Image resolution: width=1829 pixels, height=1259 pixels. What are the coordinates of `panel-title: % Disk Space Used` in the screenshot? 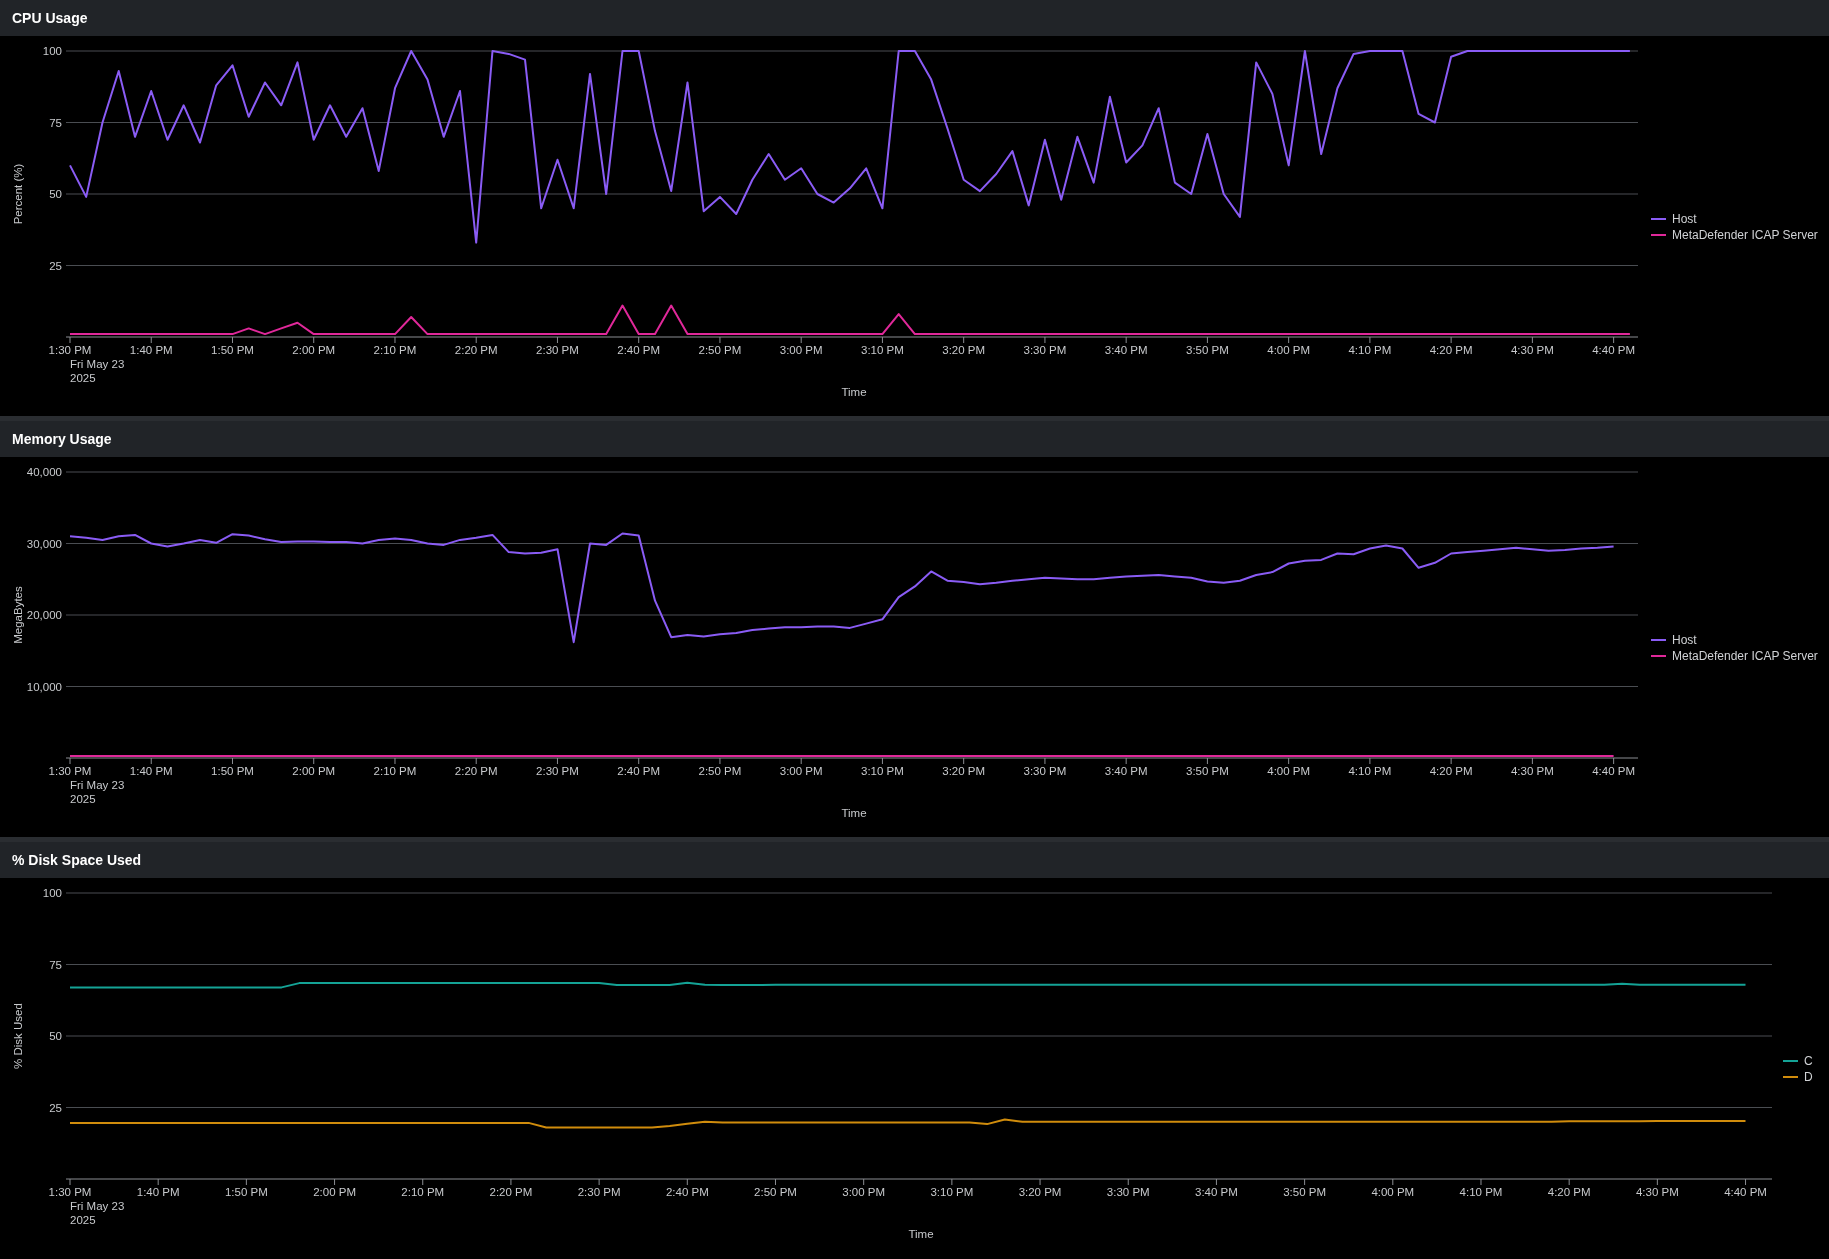 It's located at (77, 860).